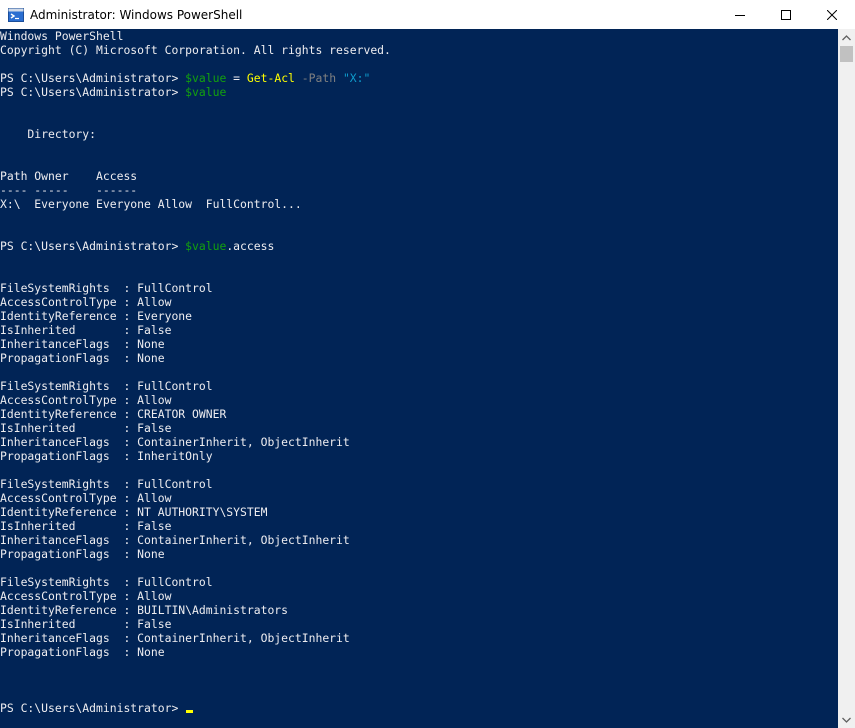  What do you see at coordinates (319, 78) in the screenshot?
I see `console-token-param: -Path` at bounding box center [319, 78].